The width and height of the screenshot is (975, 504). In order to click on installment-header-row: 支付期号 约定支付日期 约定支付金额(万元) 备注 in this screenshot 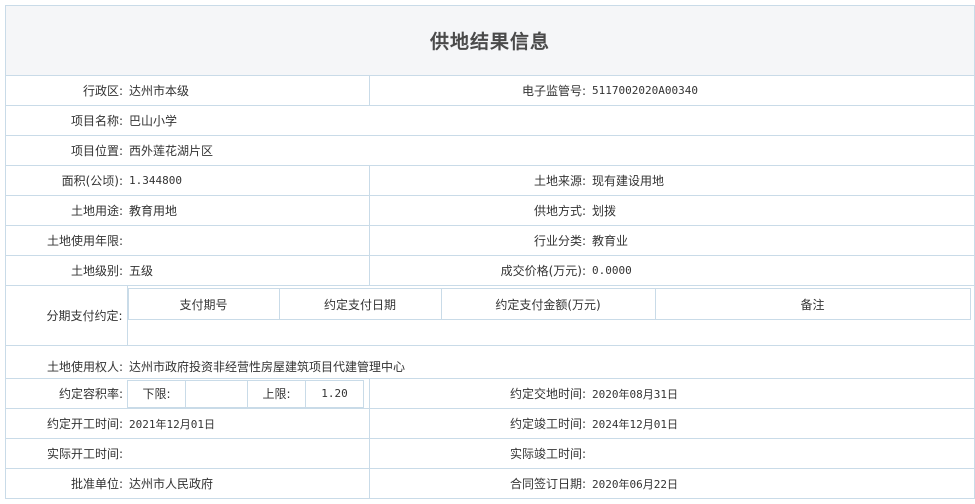, I will do `click(549, 304)`.